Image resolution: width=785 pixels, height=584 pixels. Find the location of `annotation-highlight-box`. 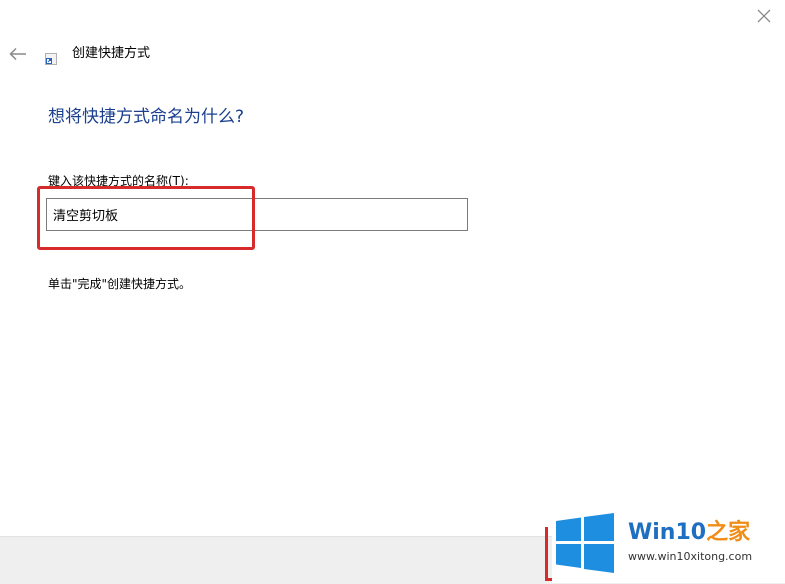

annotation-highlight-box is located at coordinates (146, 218).